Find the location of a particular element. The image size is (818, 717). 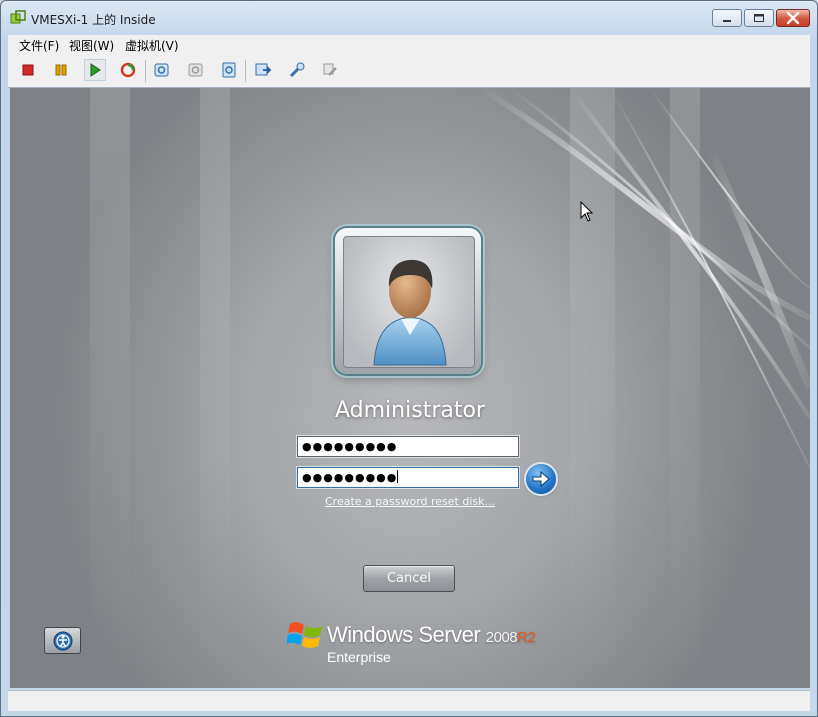

title-bar: VMESXi-1 上的 Inside is located at coordinates (409, 18).